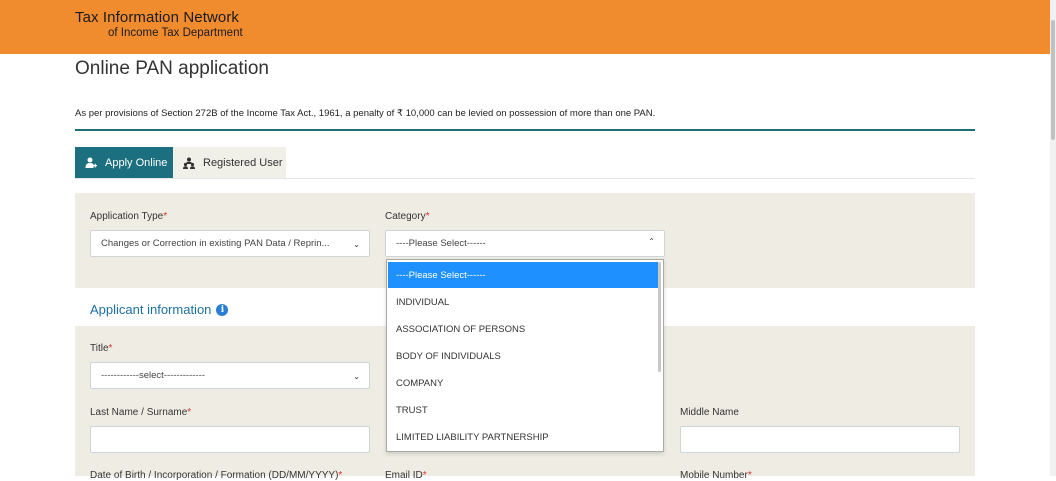 The height and width of the screenshot is (481, 1056). What do you see at coordinates (523, 437) in the screenshot?
I see `category-option: LIMITED LIABILITY PARTNERSHIP` at bounding box center [523, 437].